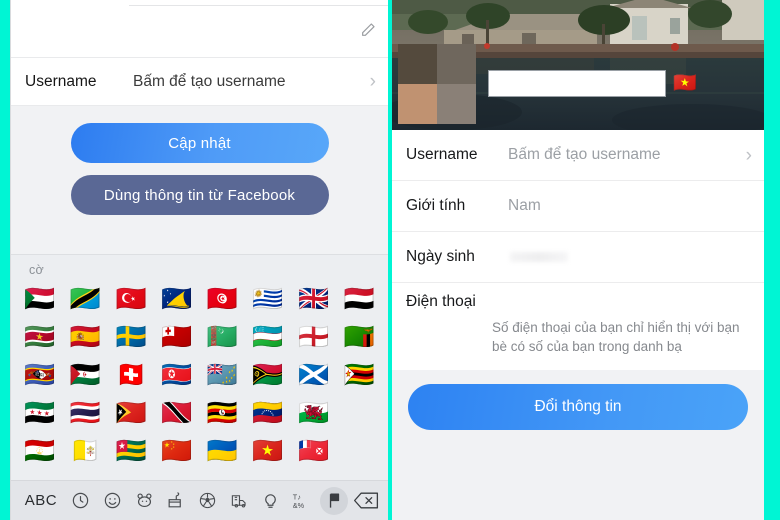  I want to click on row-birthdate: Ngày sinh, so click(578, 257).